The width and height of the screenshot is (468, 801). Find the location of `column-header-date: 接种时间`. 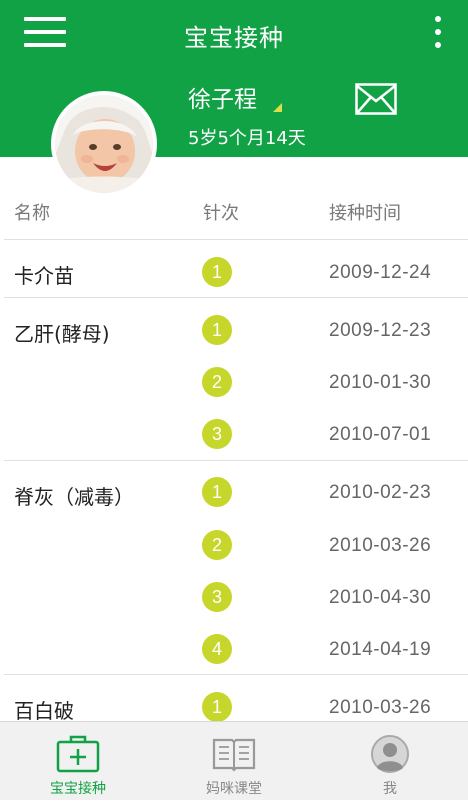

column-header-date: 接种时间 is located at coordinates (365, 213).